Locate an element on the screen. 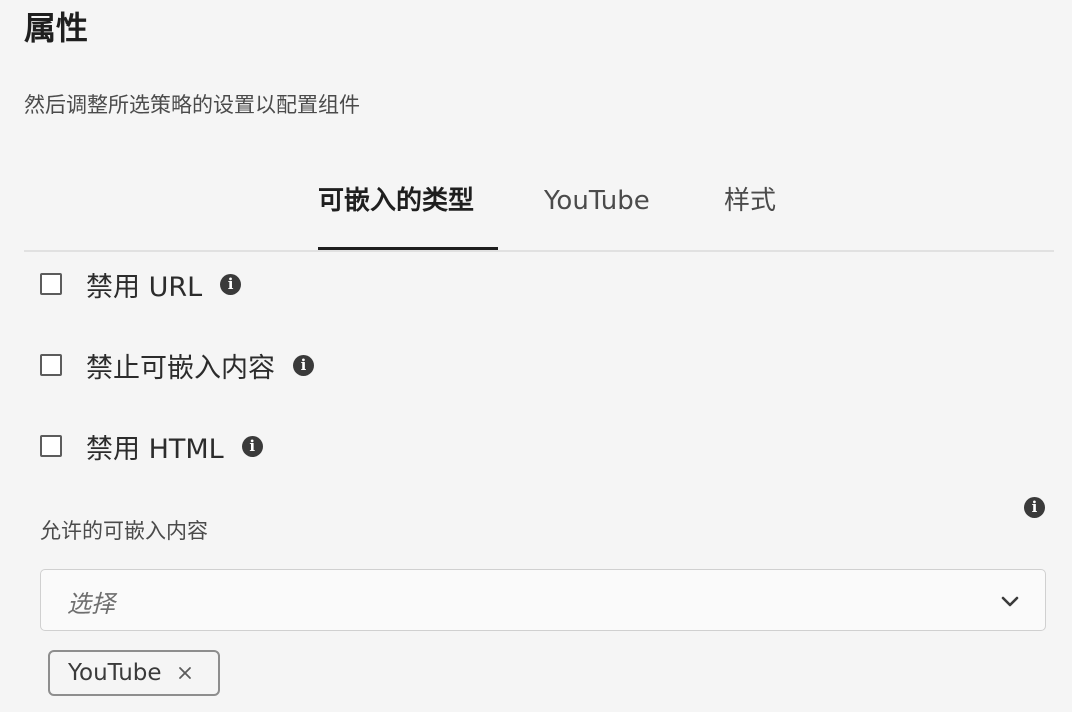  disable-embeddables-checkbox is located at coordinates (51, 365).